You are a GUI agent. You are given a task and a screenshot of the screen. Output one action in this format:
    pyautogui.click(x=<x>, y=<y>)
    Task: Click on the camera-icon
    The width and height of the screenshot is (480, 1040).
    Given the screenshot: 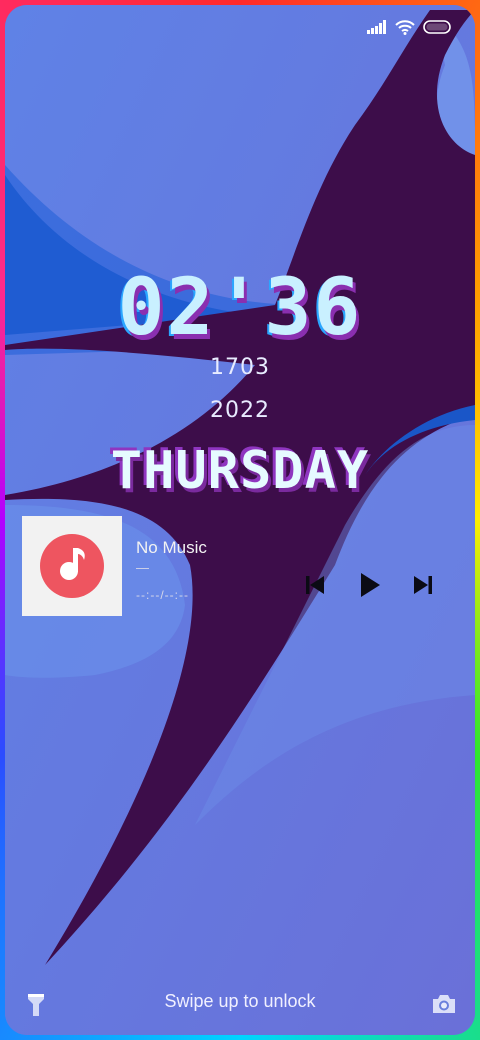 What is the action you would take?
    pyautogui.click(x=444, y=1004)
    